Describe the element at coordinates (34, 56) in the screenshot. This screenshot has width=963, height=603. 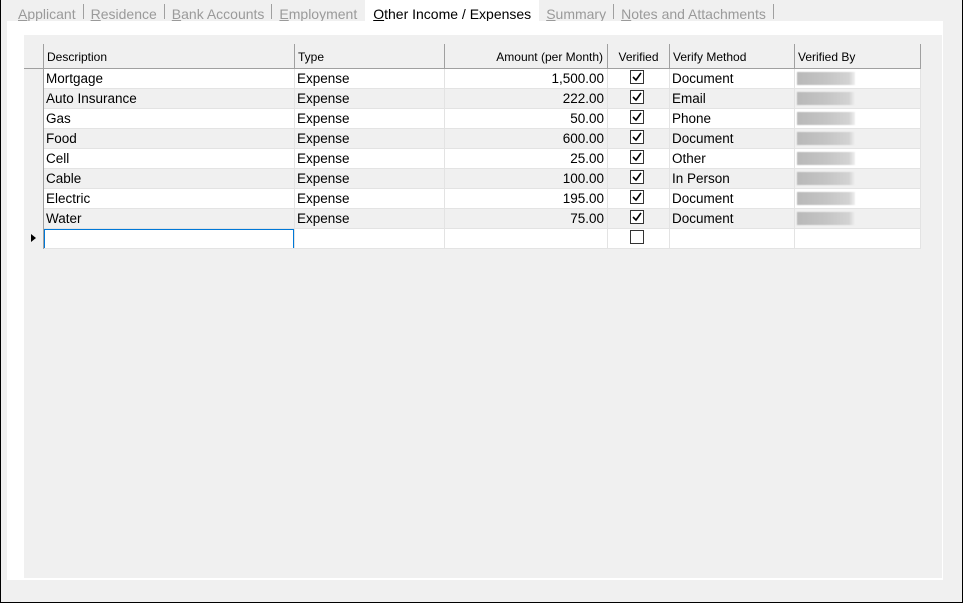
I see `row-header-corner` at that location.